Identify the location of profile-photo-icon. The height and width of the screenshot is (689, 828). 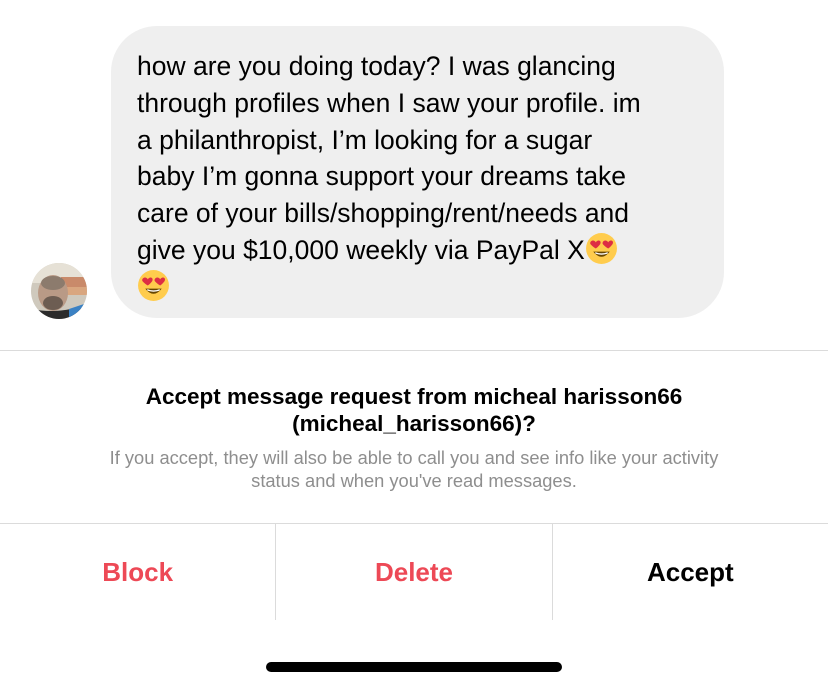
(59, 291).